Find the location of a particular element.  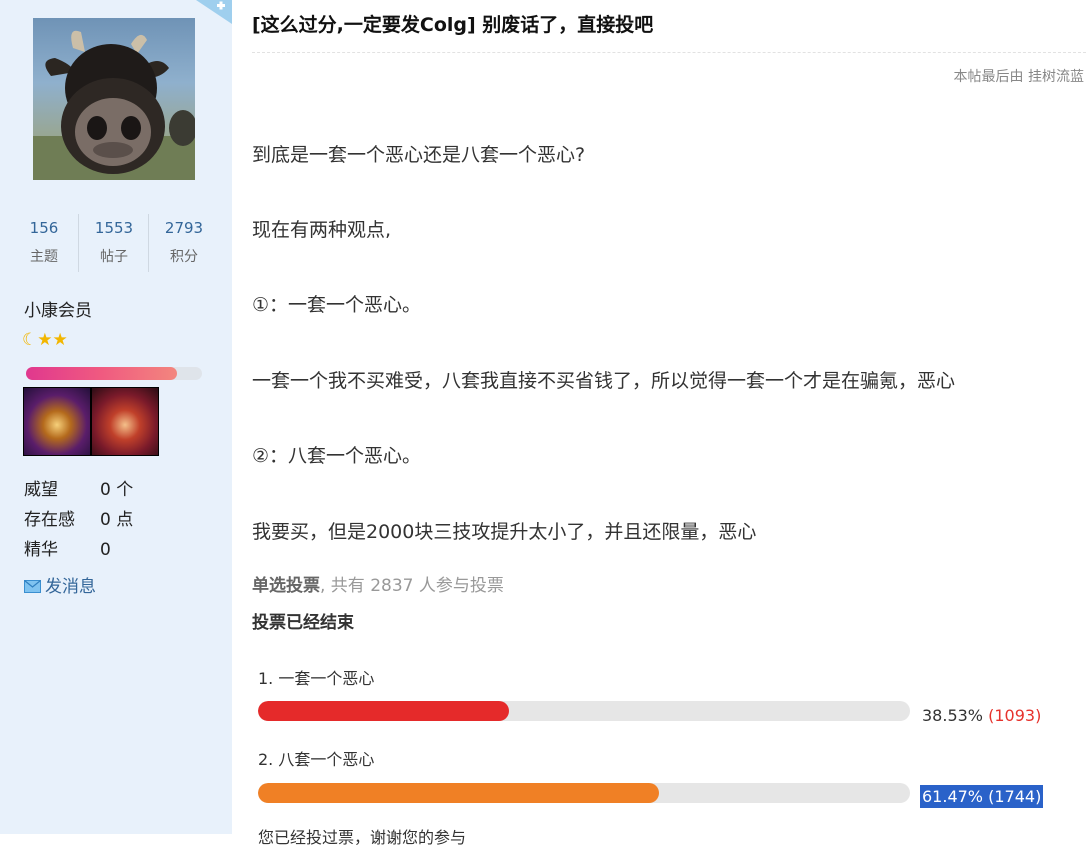

title-divider is located at coordinates (669, 52).